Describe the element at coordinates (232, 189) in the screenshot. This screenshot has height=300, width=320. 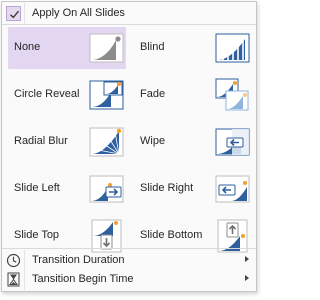
I see `slide-right-transition-icon` at that location.